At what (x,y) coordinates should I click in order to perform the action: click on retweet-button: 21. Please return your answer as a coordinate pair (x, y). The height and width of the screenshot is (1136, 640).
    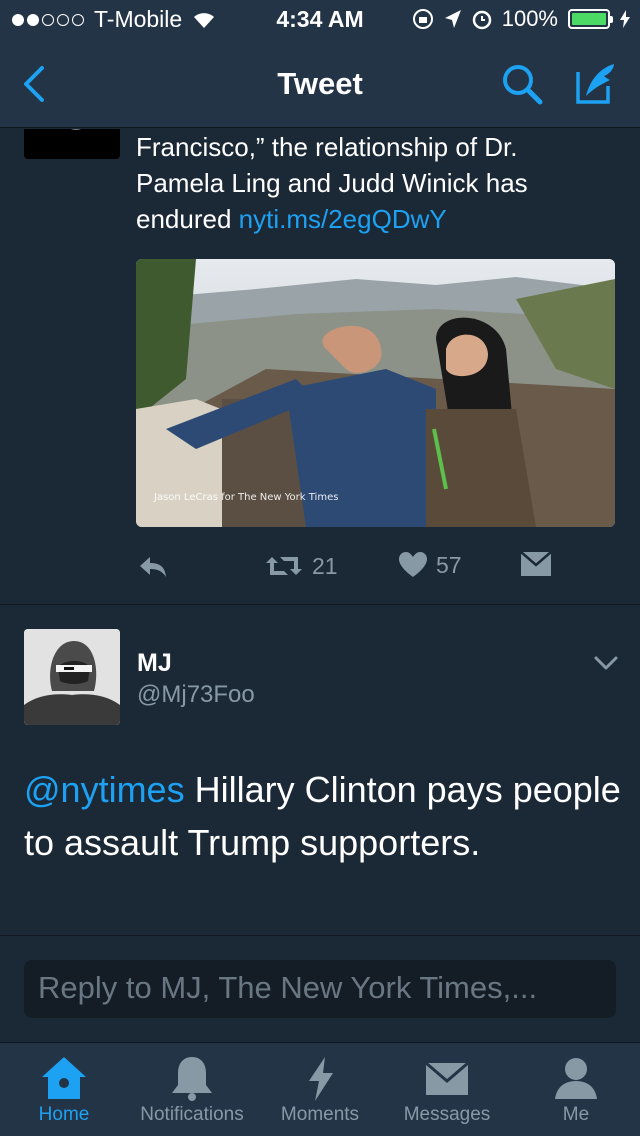
    Looking at the image, I should click on (301, 566).